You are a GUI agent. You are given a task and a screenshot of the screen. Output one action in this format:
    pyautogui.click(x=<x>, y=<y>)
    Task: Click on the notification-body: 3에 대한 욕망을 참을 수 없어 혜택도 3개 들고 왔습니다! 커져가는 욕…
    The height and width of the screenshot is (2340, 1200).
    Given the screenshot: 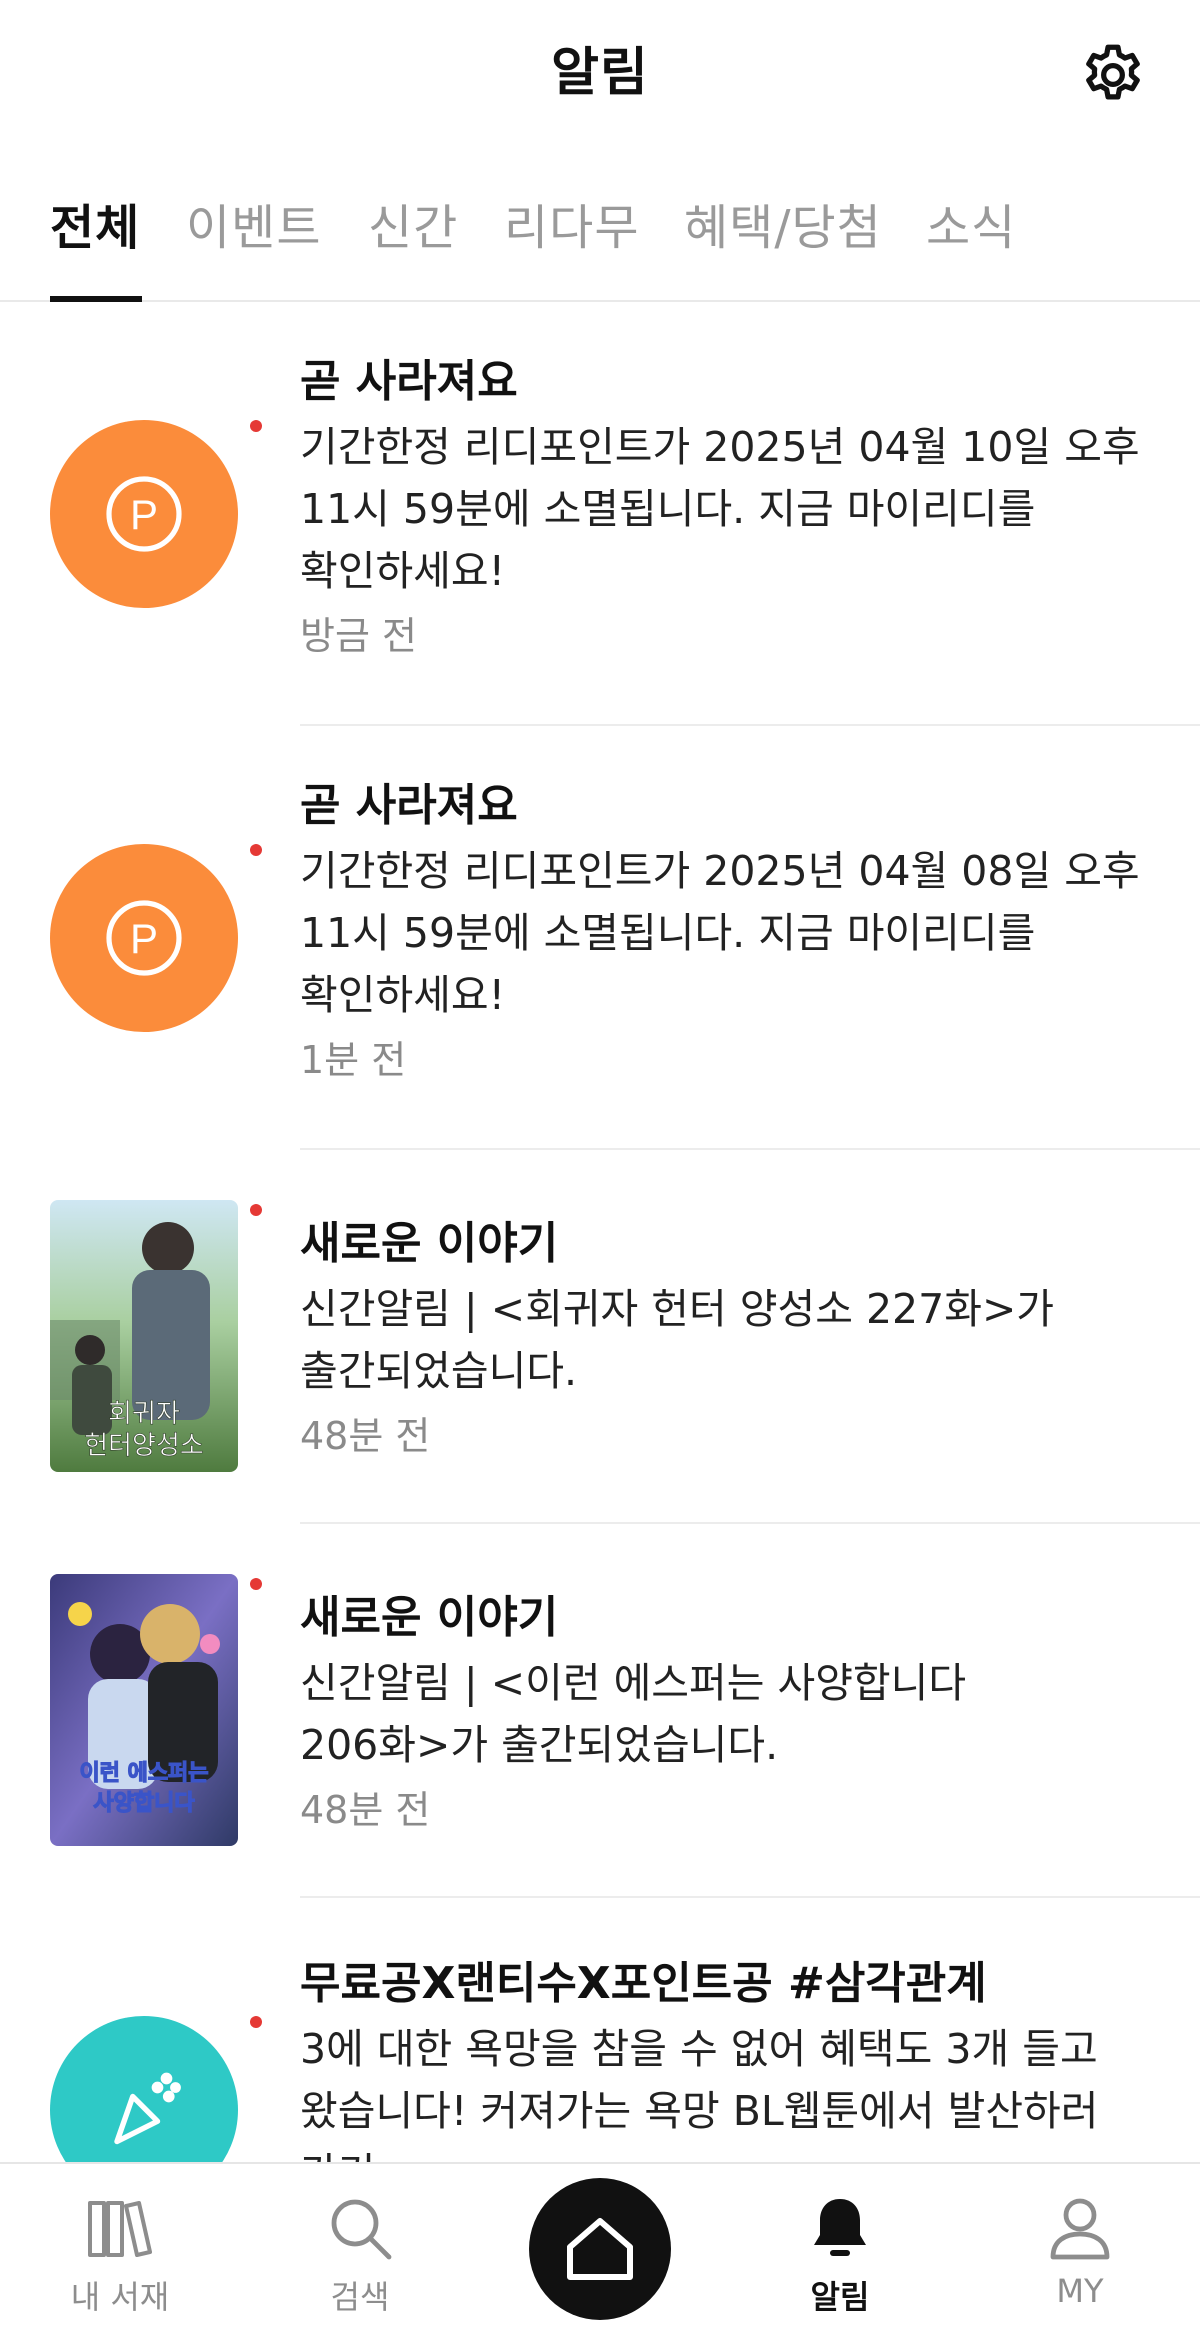 What is the action you would take?
    pyautogui.click(x=699, y=2093)
    